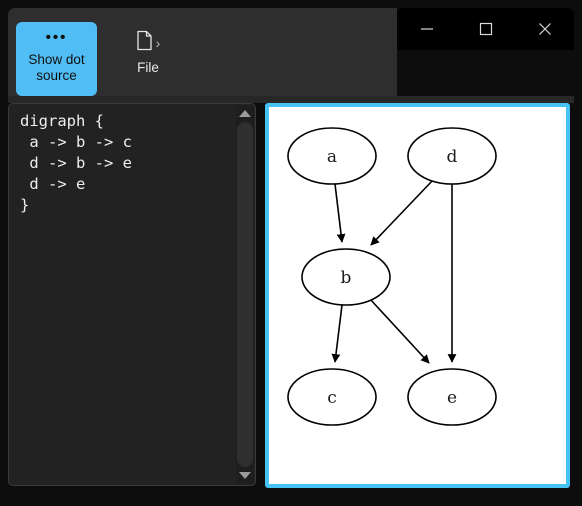 Image resolution: width=582 pixels, height=506 pixels. I want to click on triangle-up-icon, so click(245, 113).